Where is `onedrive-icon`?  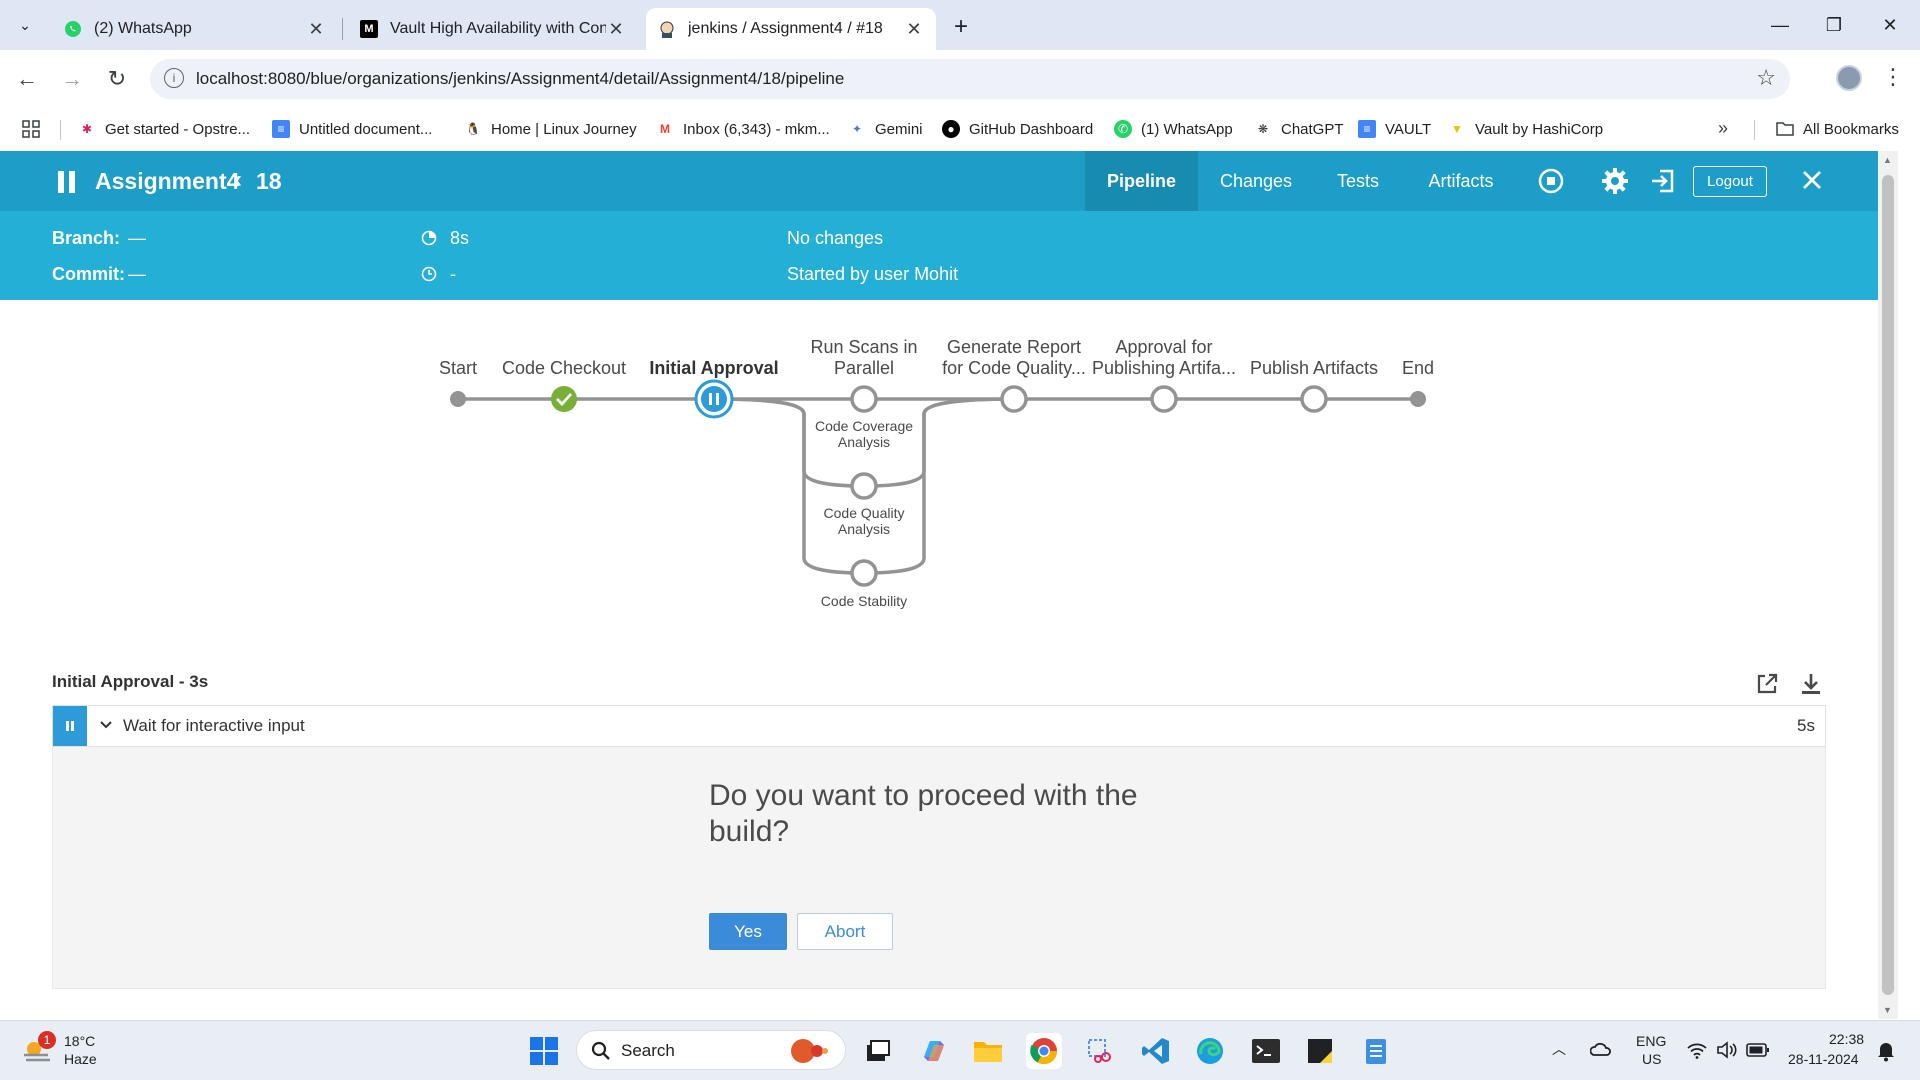 onedrive-icon is located at coordinates (1600, 1050).